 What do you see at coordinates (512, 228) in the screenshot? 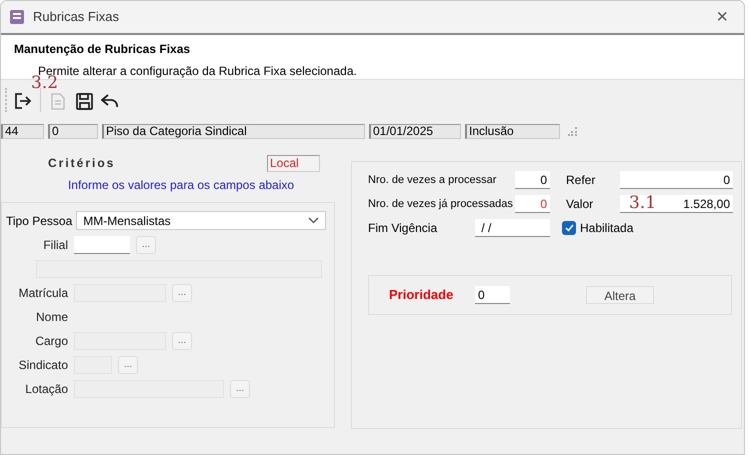
I see `date-field: / /` at bounding box center [512, 228].